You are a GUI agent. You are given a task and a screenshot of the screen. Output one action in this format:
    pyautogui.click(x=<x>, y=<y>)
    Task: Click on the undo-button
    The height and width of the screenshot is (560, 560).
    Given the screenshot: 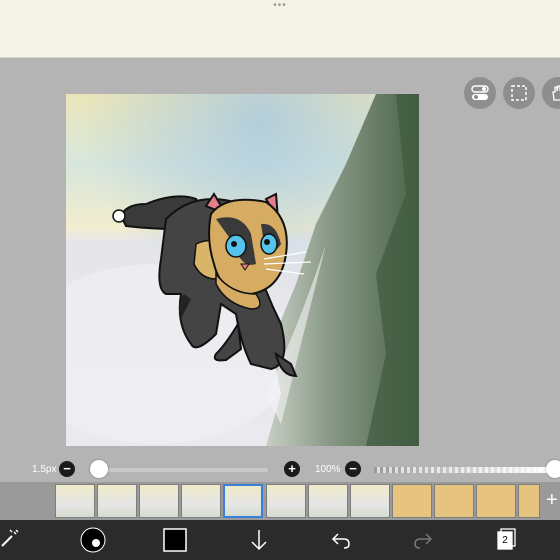 What is the action you would take?
    pyautogui.click(x=341, y=540)
    